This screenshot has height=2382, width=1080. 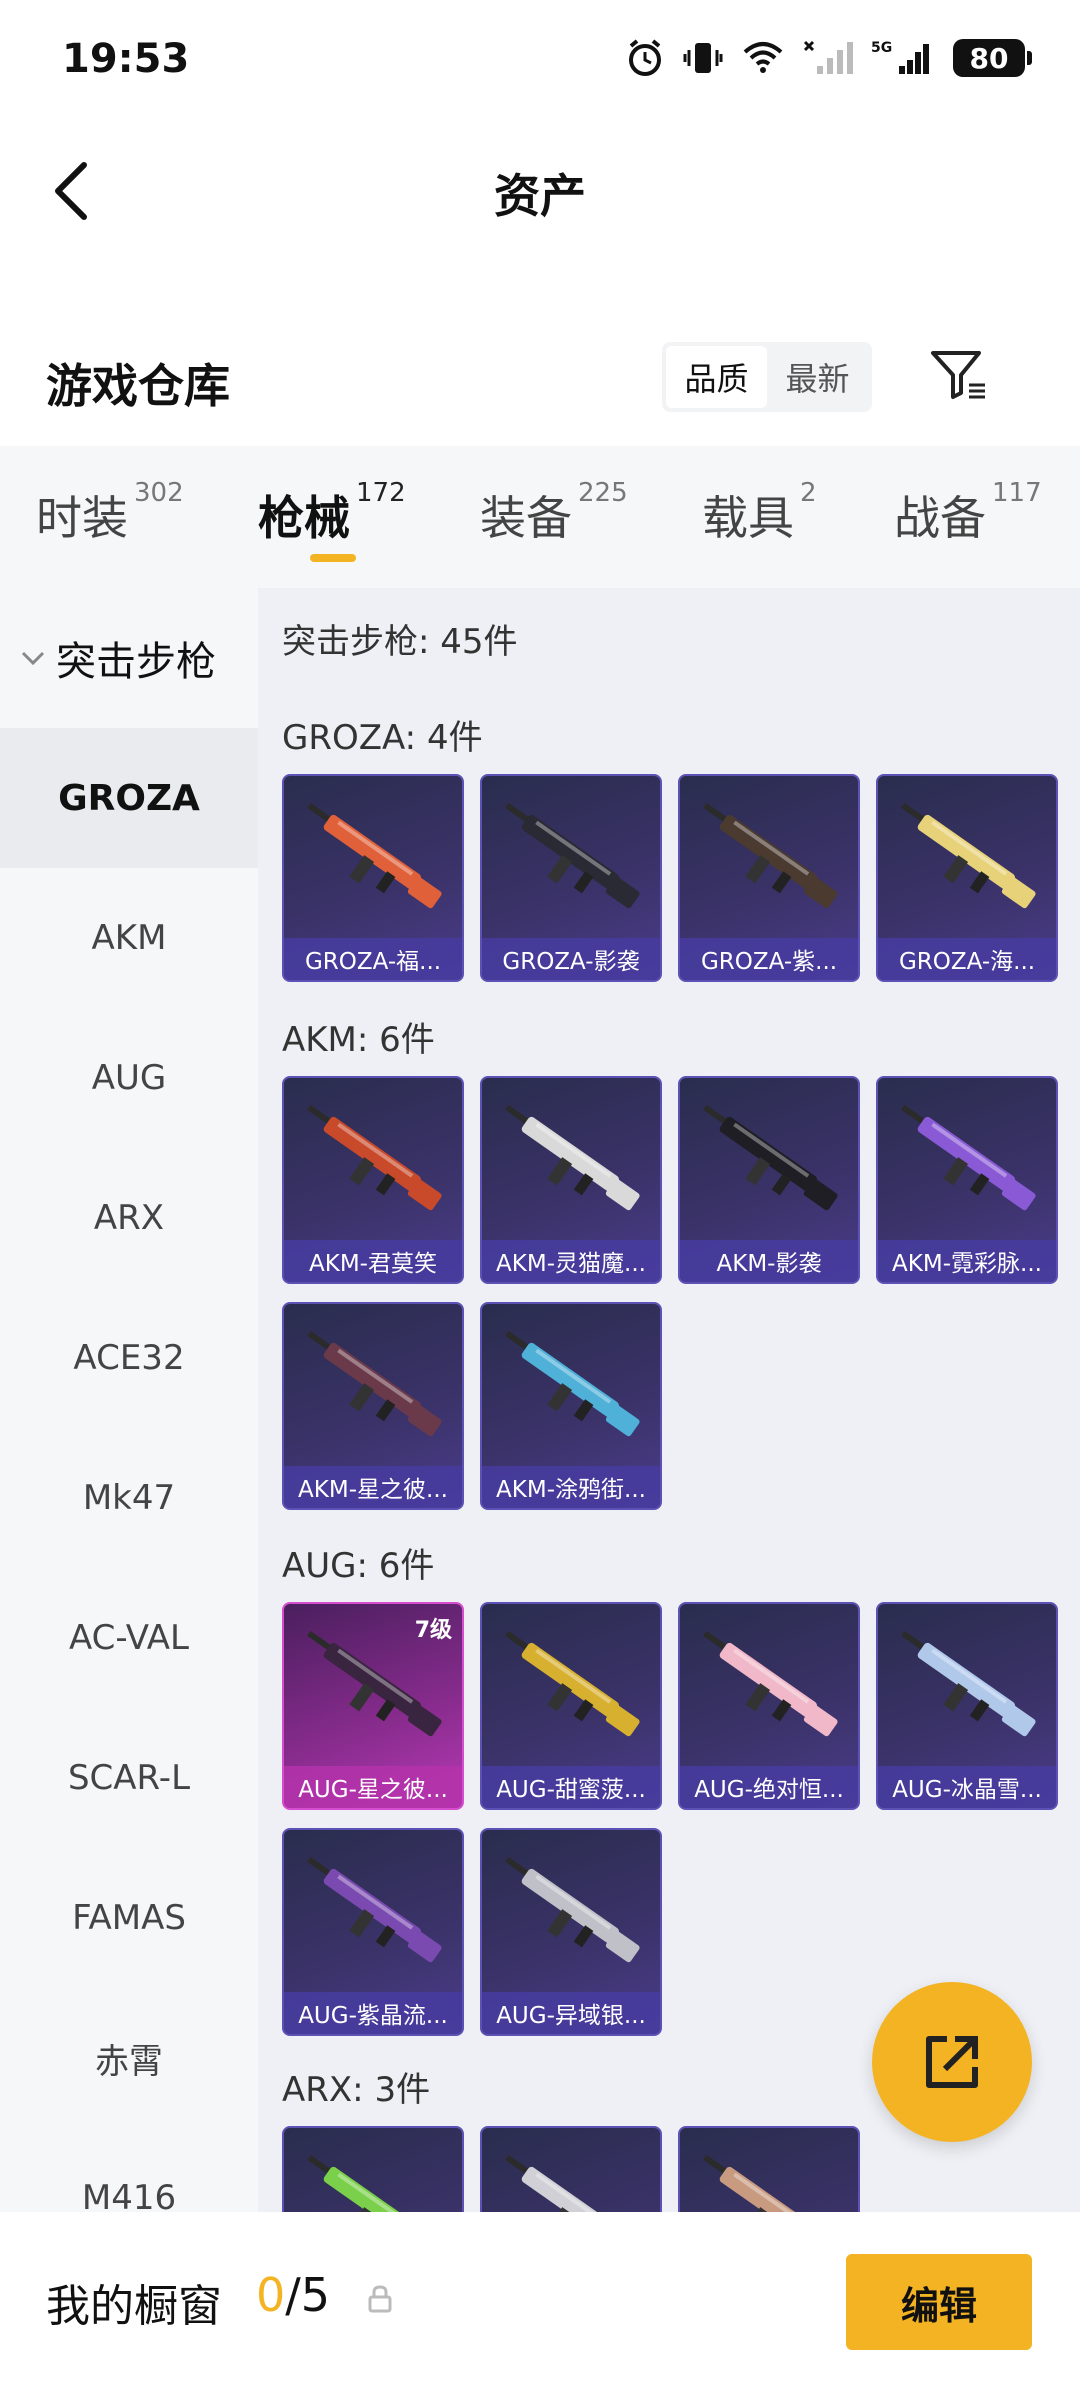 What do you see at coordinates (540, 385) in the screenshot?
I see `warehouse-header: 游戏仓库 品质 最新` at bounding box center [540, 385].